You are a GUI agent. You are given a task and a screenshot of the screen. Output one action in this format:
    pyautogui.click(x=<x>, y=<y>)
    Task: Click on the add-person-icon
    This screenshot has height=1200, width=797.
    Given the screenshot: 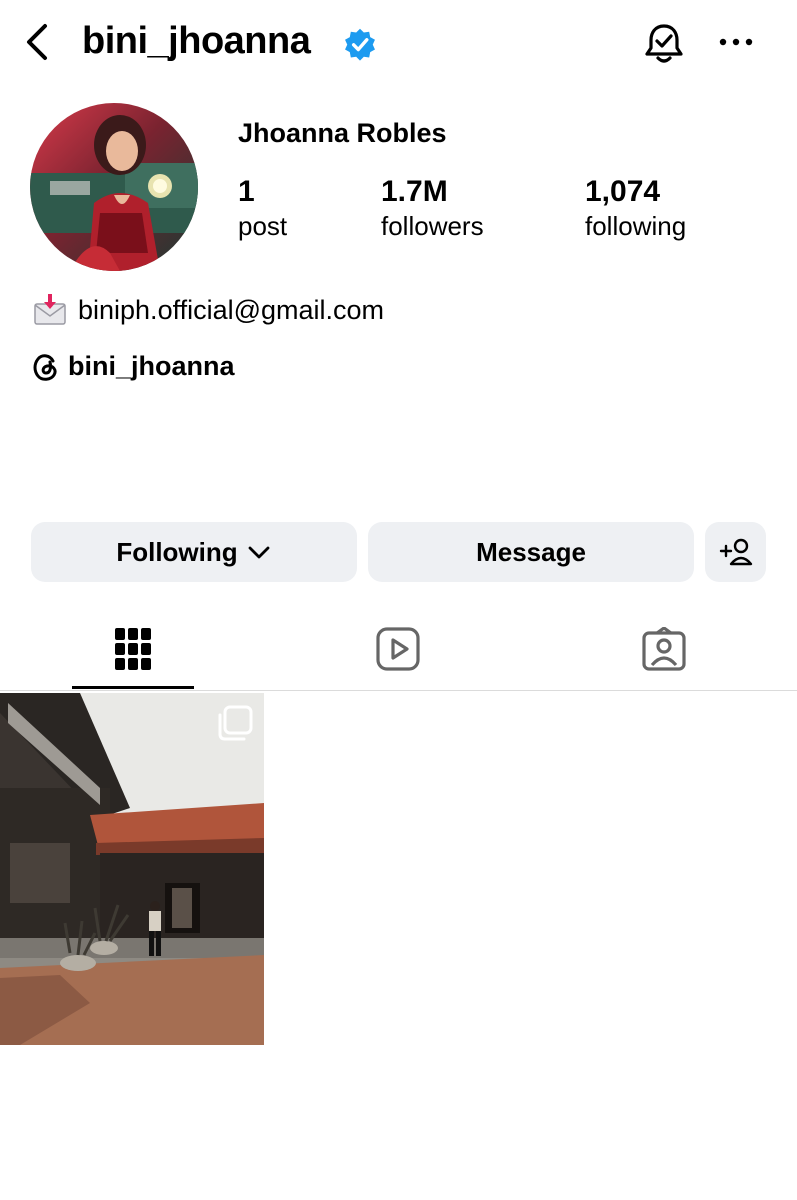 What is the action you would take?
    pyautogui.click(x=735, y=552)
    